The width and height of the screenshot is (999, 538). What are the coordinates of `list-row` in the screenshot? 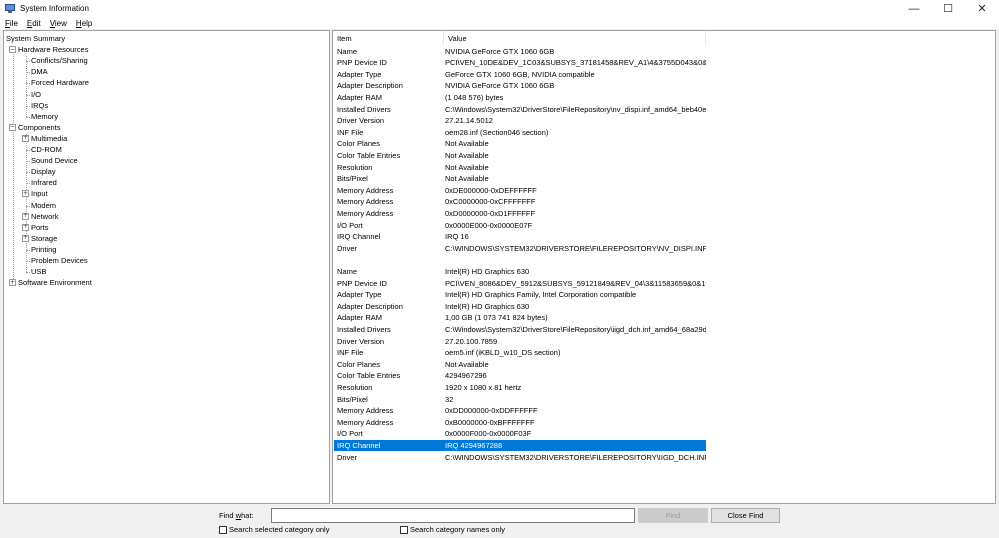 It's located at (520, 259).